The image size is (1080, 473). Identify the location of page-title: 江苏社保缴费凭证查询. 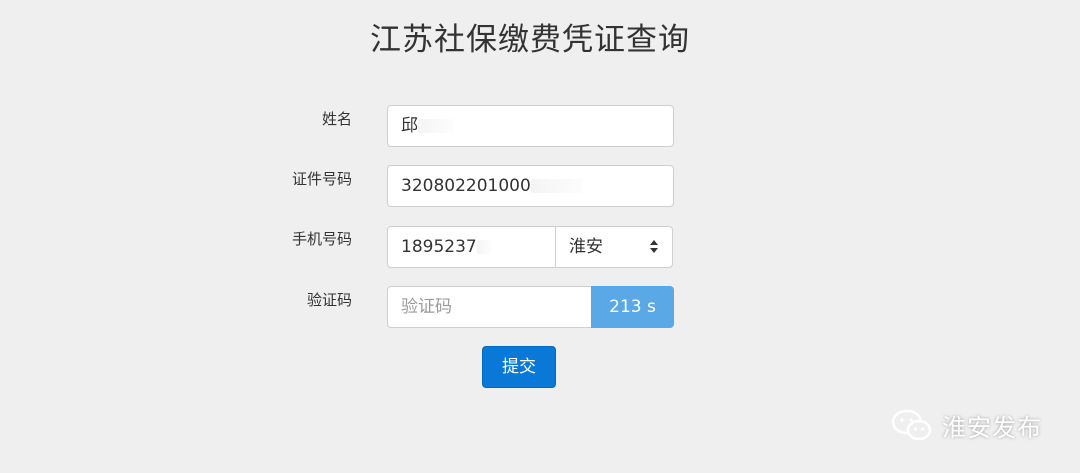
(530, 40).